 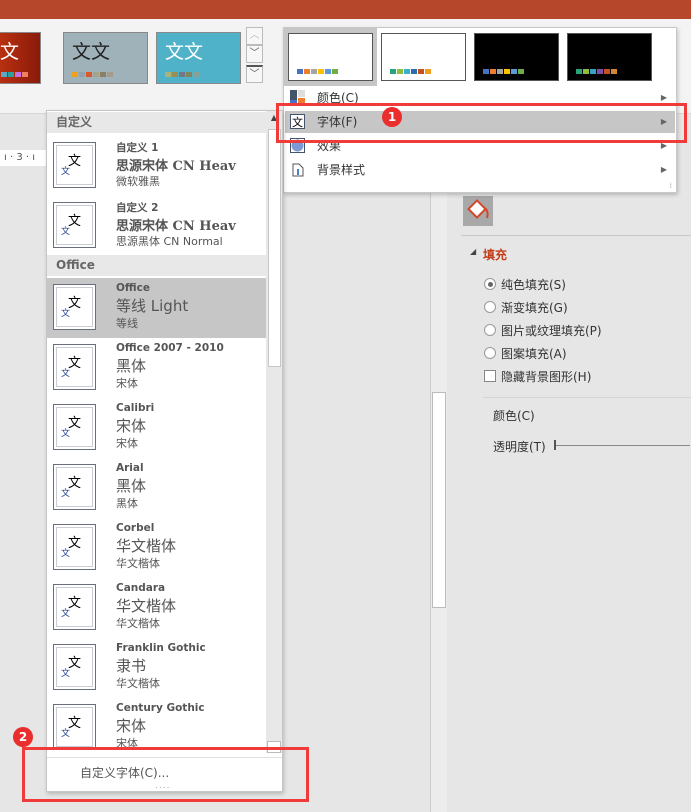 I want to click on fill-option-label: 渐变填充(G), so click(x=534, y=307).